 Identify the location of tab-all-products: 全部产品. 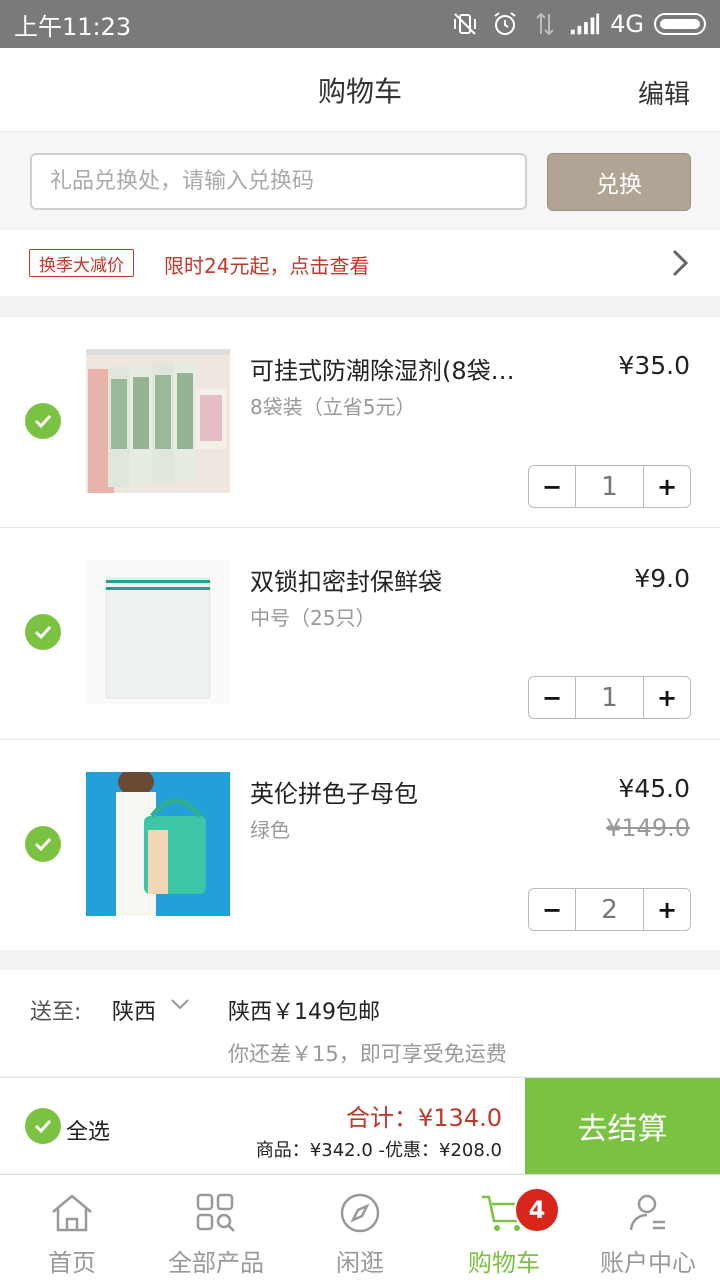
(216, 1227).